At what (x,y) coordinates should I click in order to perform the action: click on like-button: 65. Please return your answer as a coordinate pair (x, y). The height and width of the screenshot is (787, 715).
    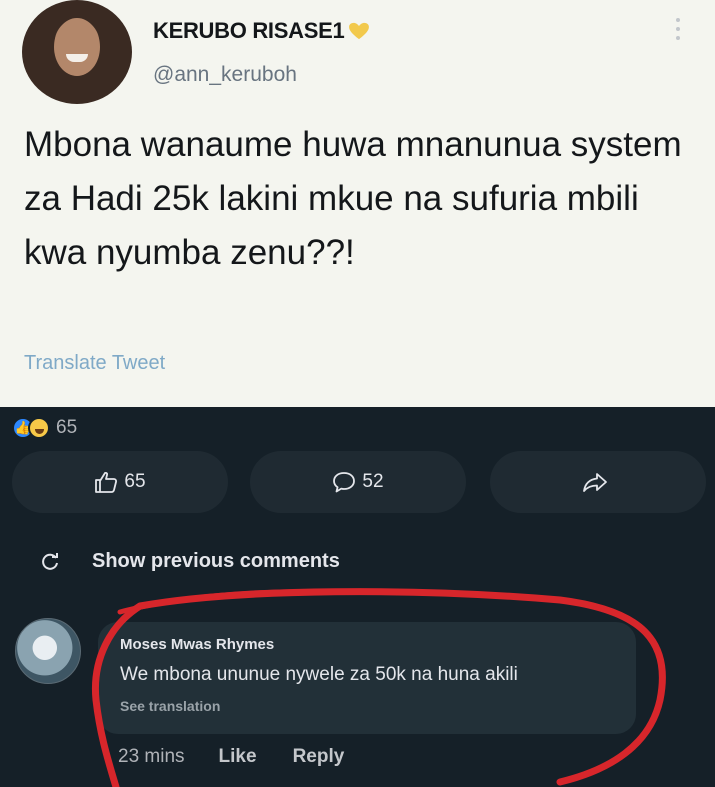
    Looking at the image, I should click on (120, 482).